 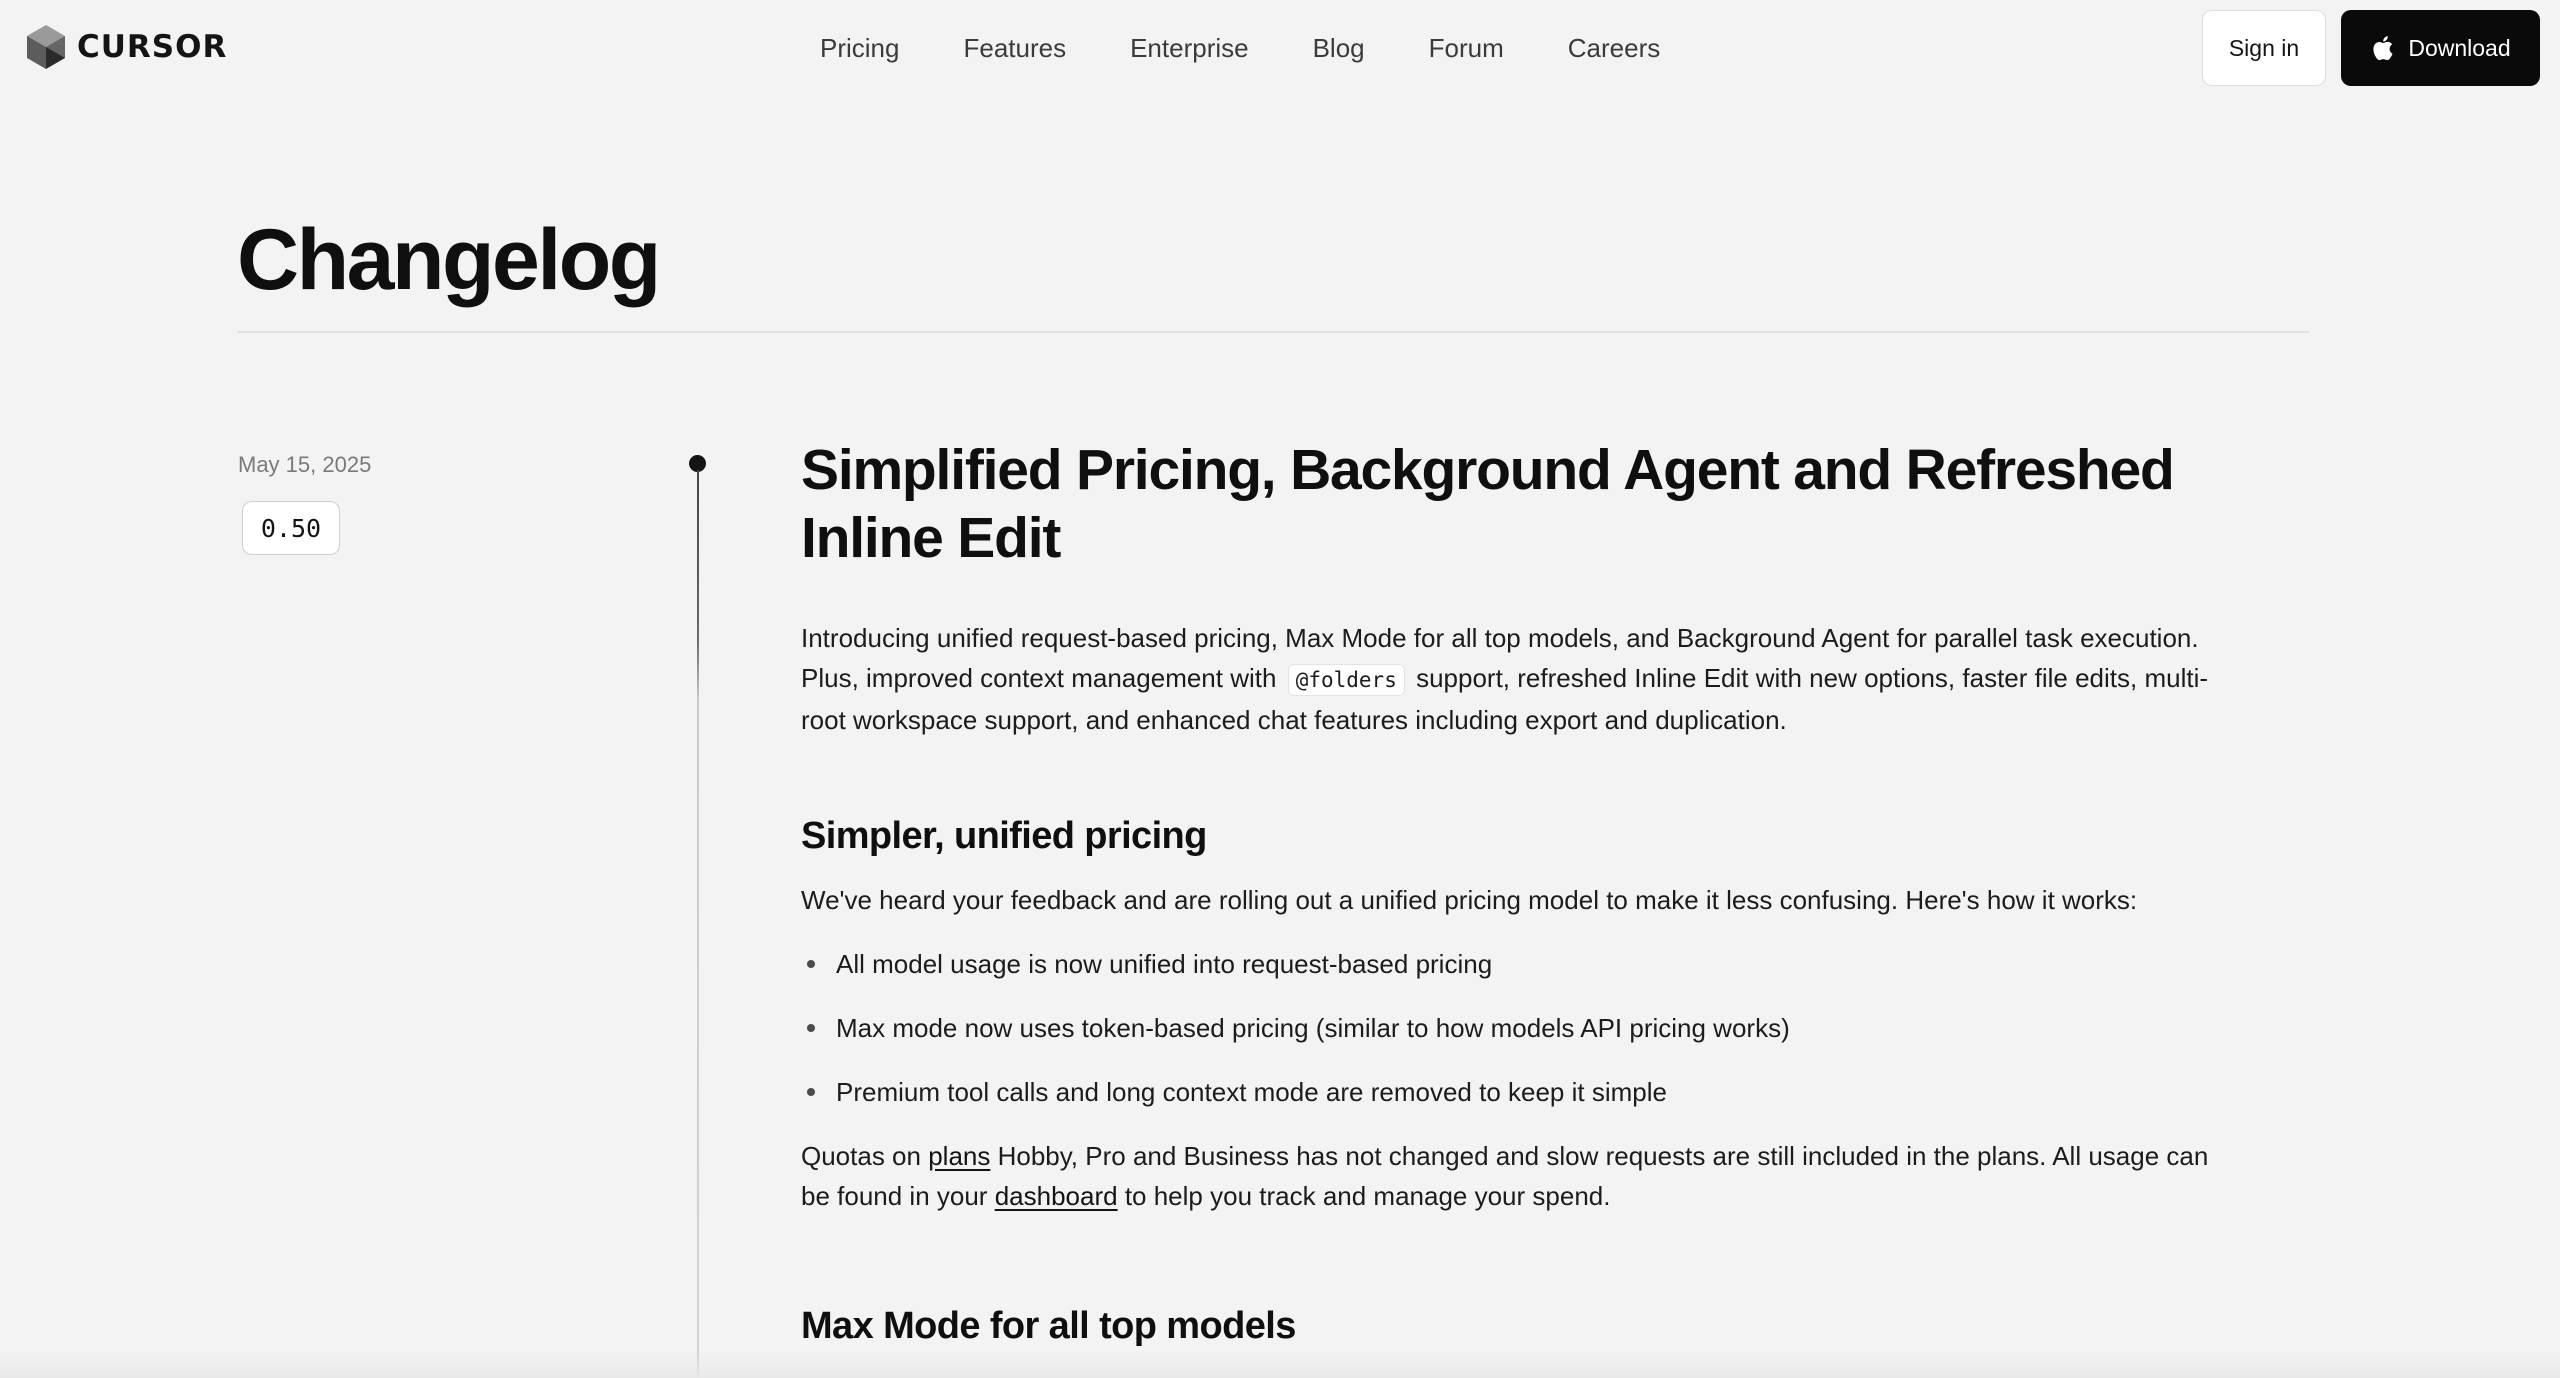 I want to click on nav-item-careers: Careers, so click(x=1614, y=48).